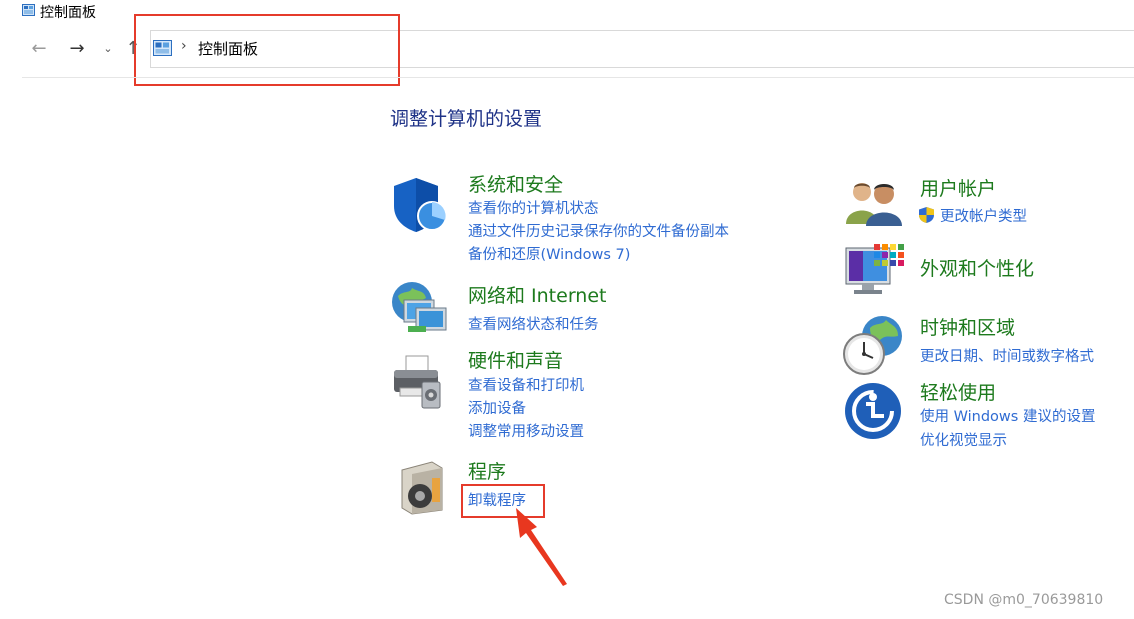  Describe the element at coordinates (872, 345) in the screenshot. I see `clock-globe-icon` at that location.